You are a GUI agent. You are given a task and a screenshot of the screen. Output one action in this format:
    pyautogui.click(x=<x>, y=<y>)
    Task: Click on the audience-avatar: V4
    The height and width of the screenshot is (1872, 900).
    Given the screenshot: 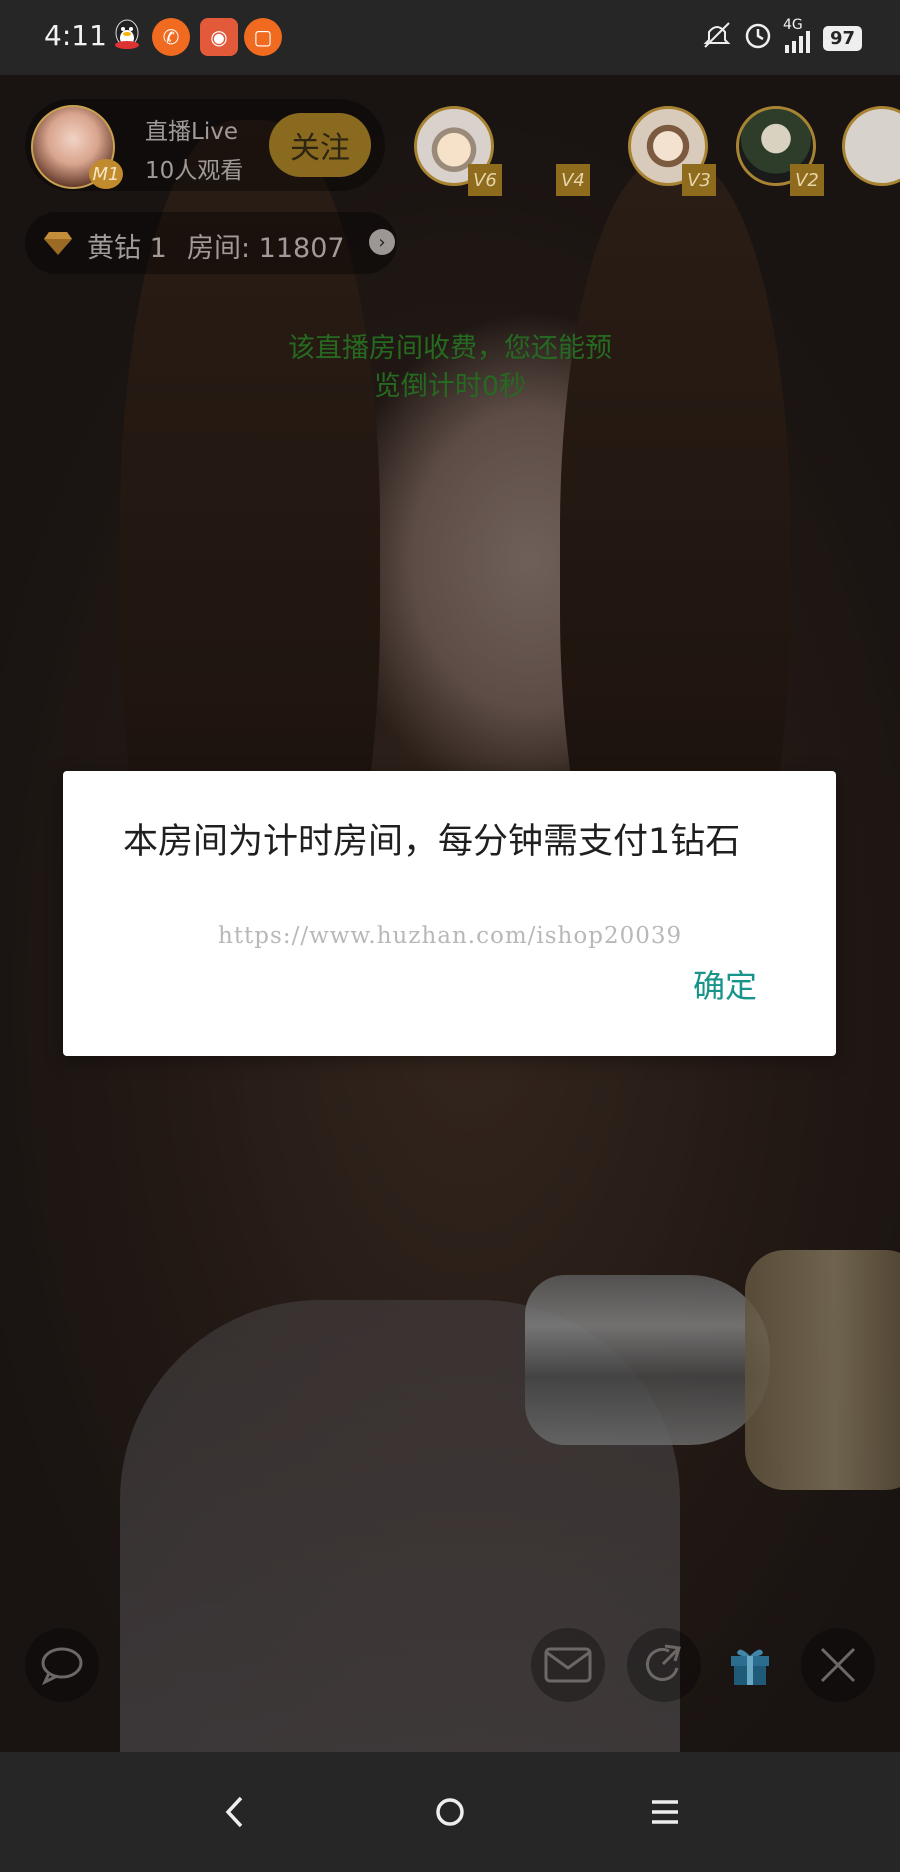 What is the action you would take?
    pyautogui.click(x=560, y=151)
    